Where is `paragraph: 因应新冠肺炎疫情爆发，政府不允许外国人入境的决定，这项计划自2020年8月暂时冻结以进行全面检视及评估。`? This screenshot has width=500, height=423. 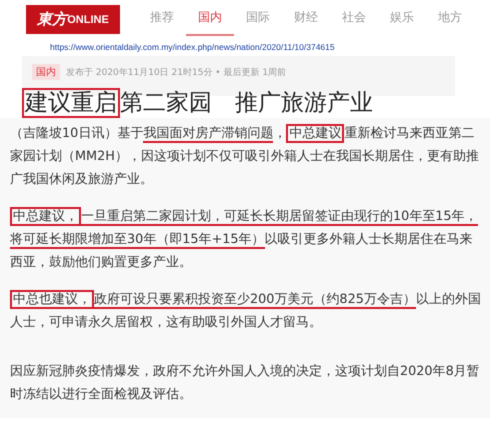 paragraph: 因应新冠肺炎疫情爆发，政府不允许外国人入境的决定，这项计划自2020年8月暂时冻结以进行全面检视及评估。 is located at coordinates (245, 383).